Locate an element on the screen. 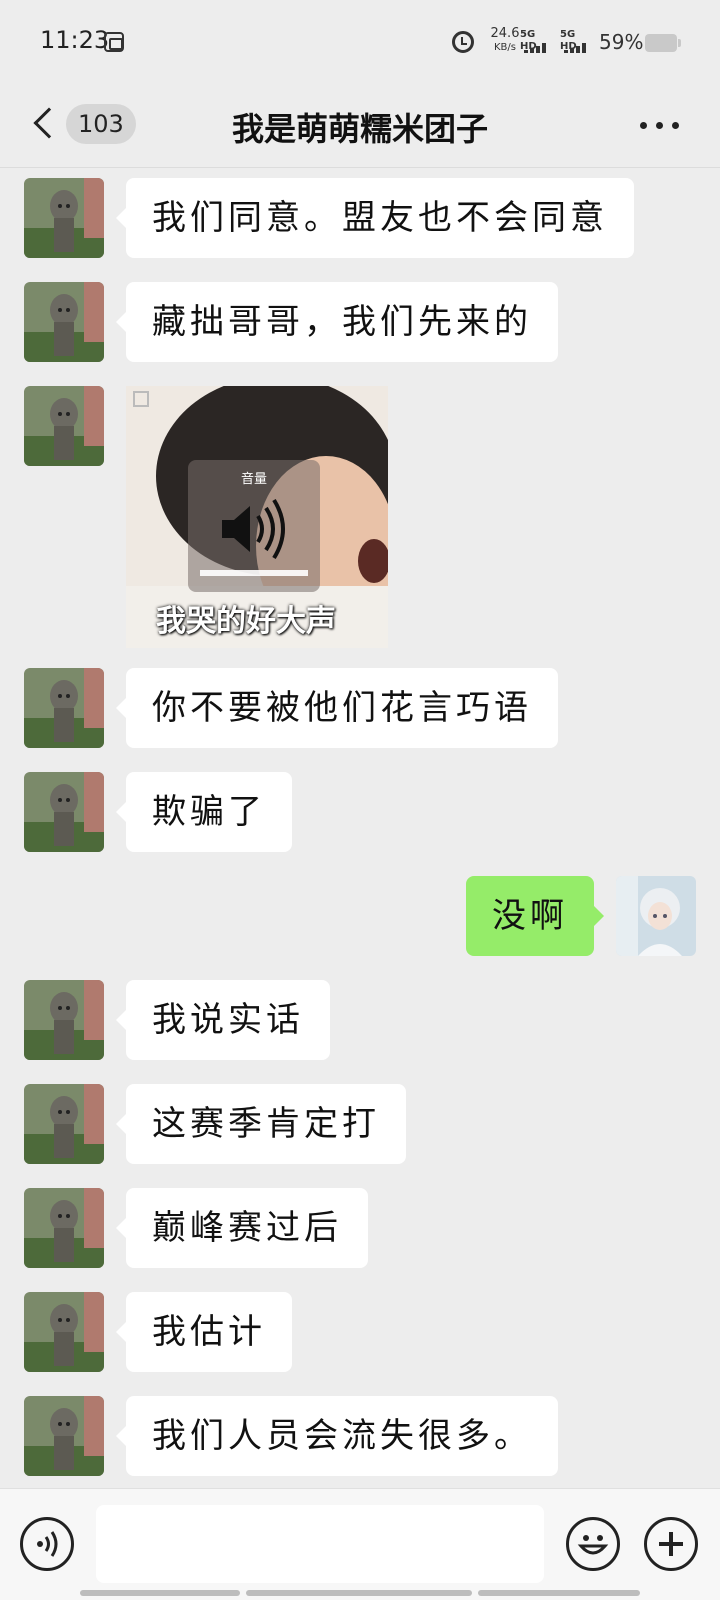 The image size is (720, 1600). voice-input-button is located at coordinates (47, 1544).